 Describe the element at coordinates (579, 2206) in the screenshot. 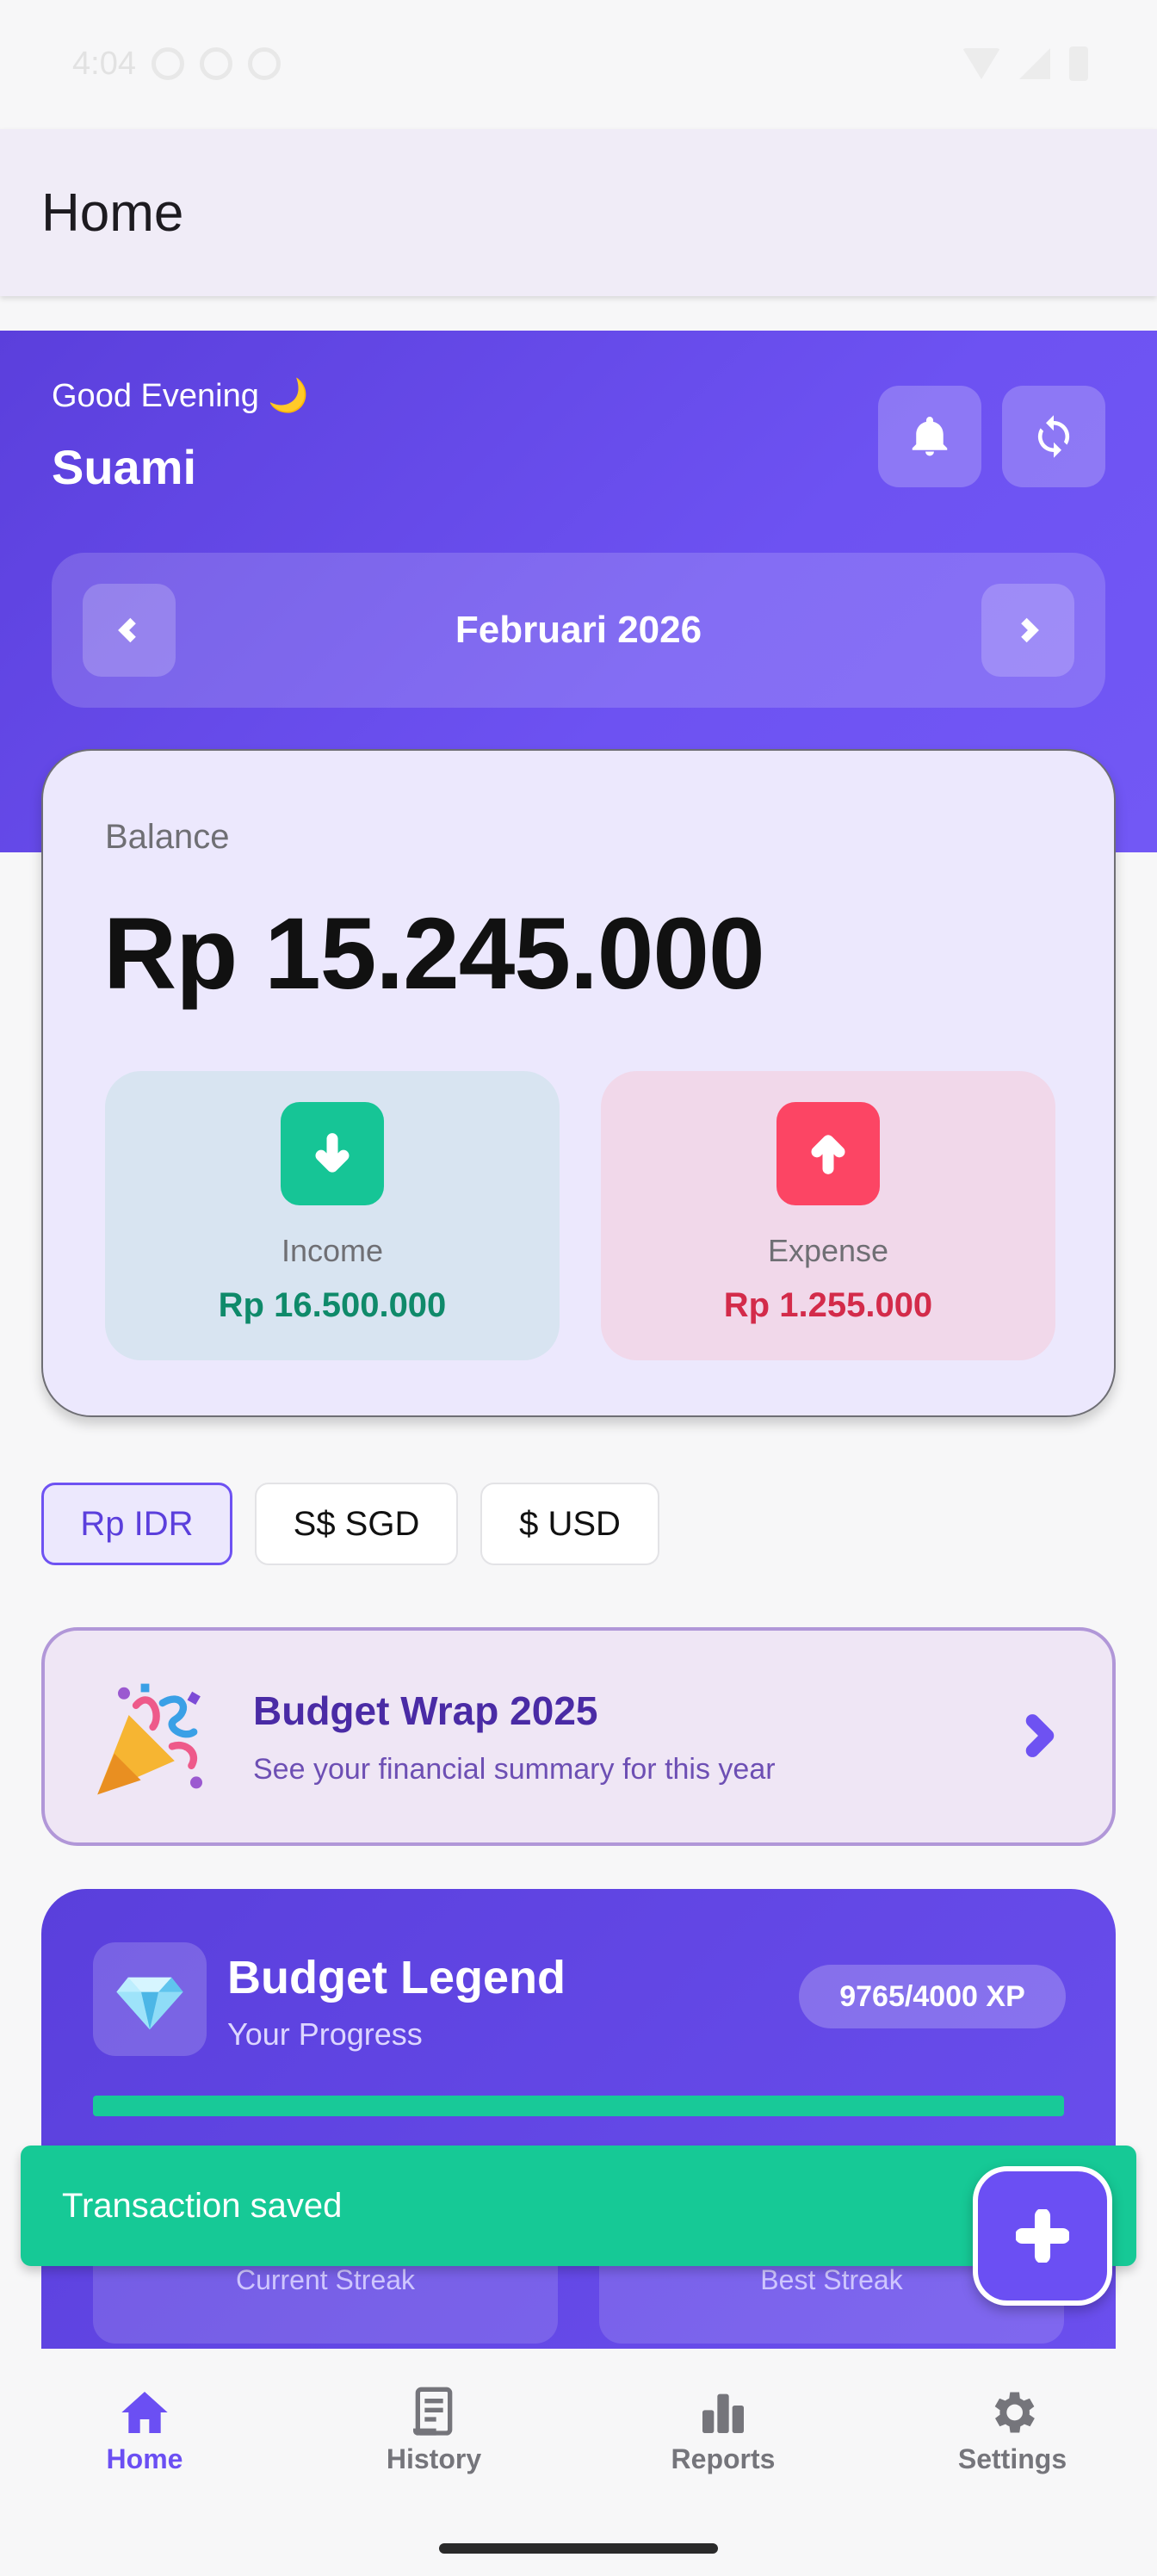

I see `snackbar: Transaction saved` at that location.